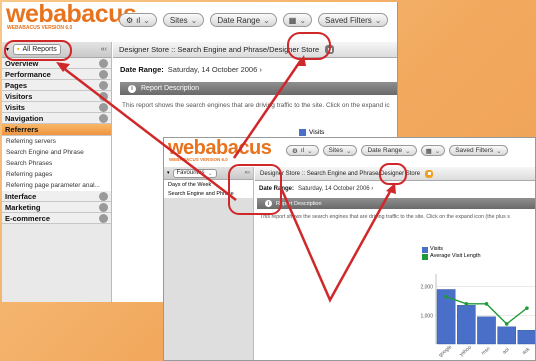  Describe the element at coordinates (149, 133) in the screenshot. I see `arrow-to-all-reports` at that location.